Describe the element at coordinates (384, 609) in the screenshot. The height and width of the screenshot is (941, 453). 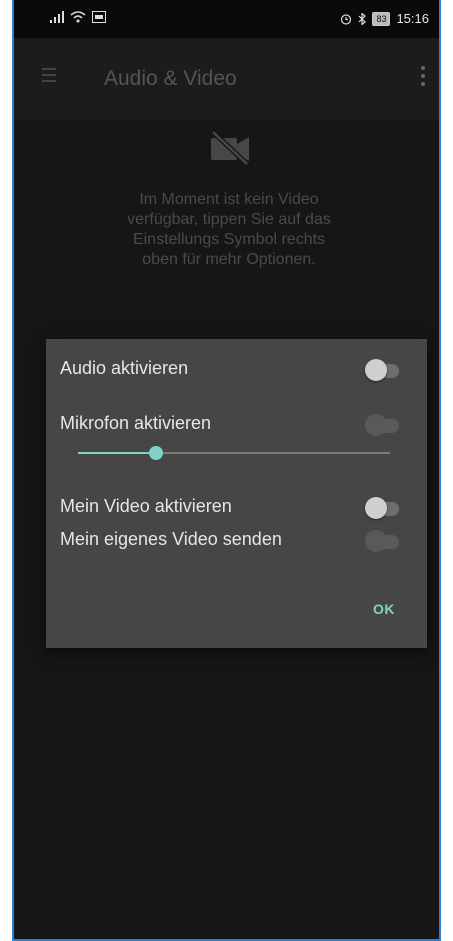
I see `ok-button: OK` at that location.